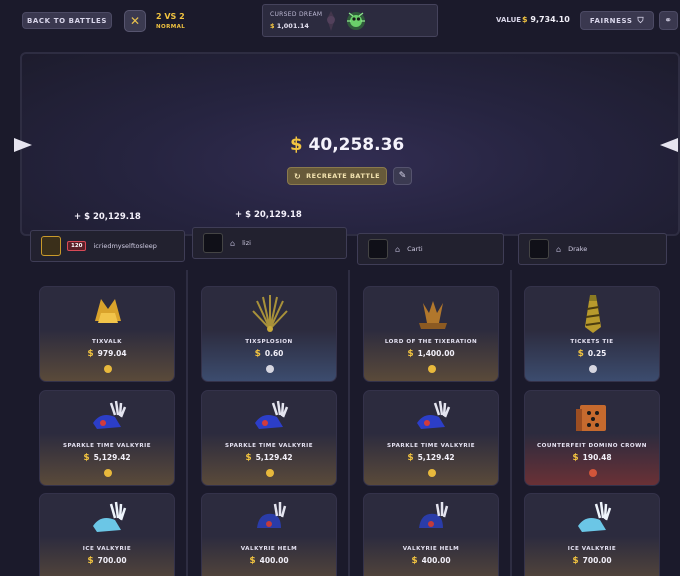  Describe the element at coordinates (135, 21) in the screenshot. I see `swords-icon: ✕` at that location.